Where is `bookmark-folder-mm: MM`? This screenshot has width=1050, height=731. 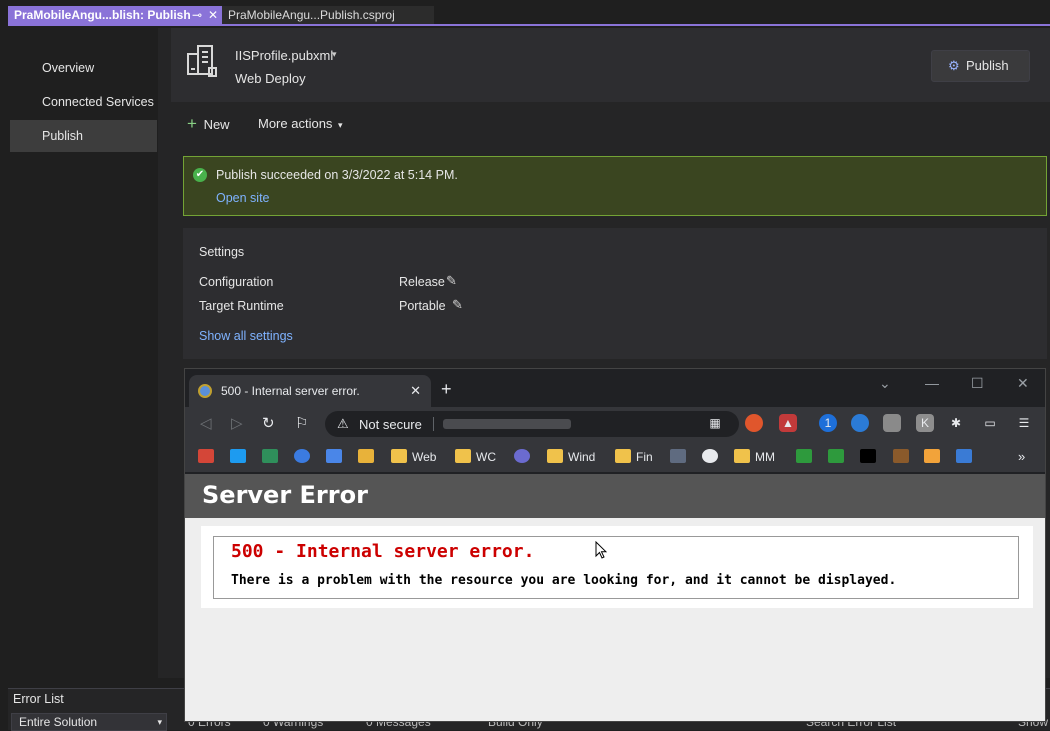
bookmark-folder-mm: MM is located at coordinates (754, 457).